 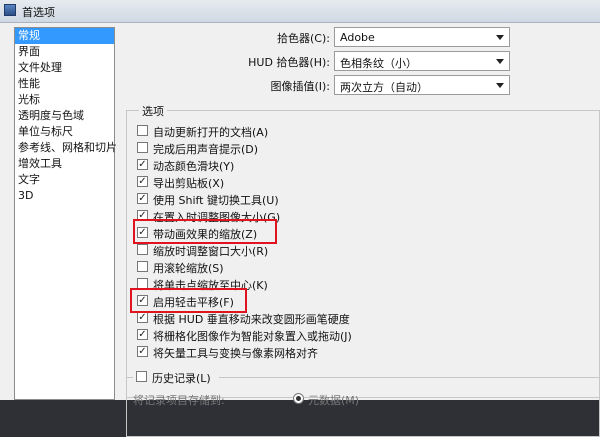 I want to click on sidebar-item-3d: 3D, so click(x=64, y=196).